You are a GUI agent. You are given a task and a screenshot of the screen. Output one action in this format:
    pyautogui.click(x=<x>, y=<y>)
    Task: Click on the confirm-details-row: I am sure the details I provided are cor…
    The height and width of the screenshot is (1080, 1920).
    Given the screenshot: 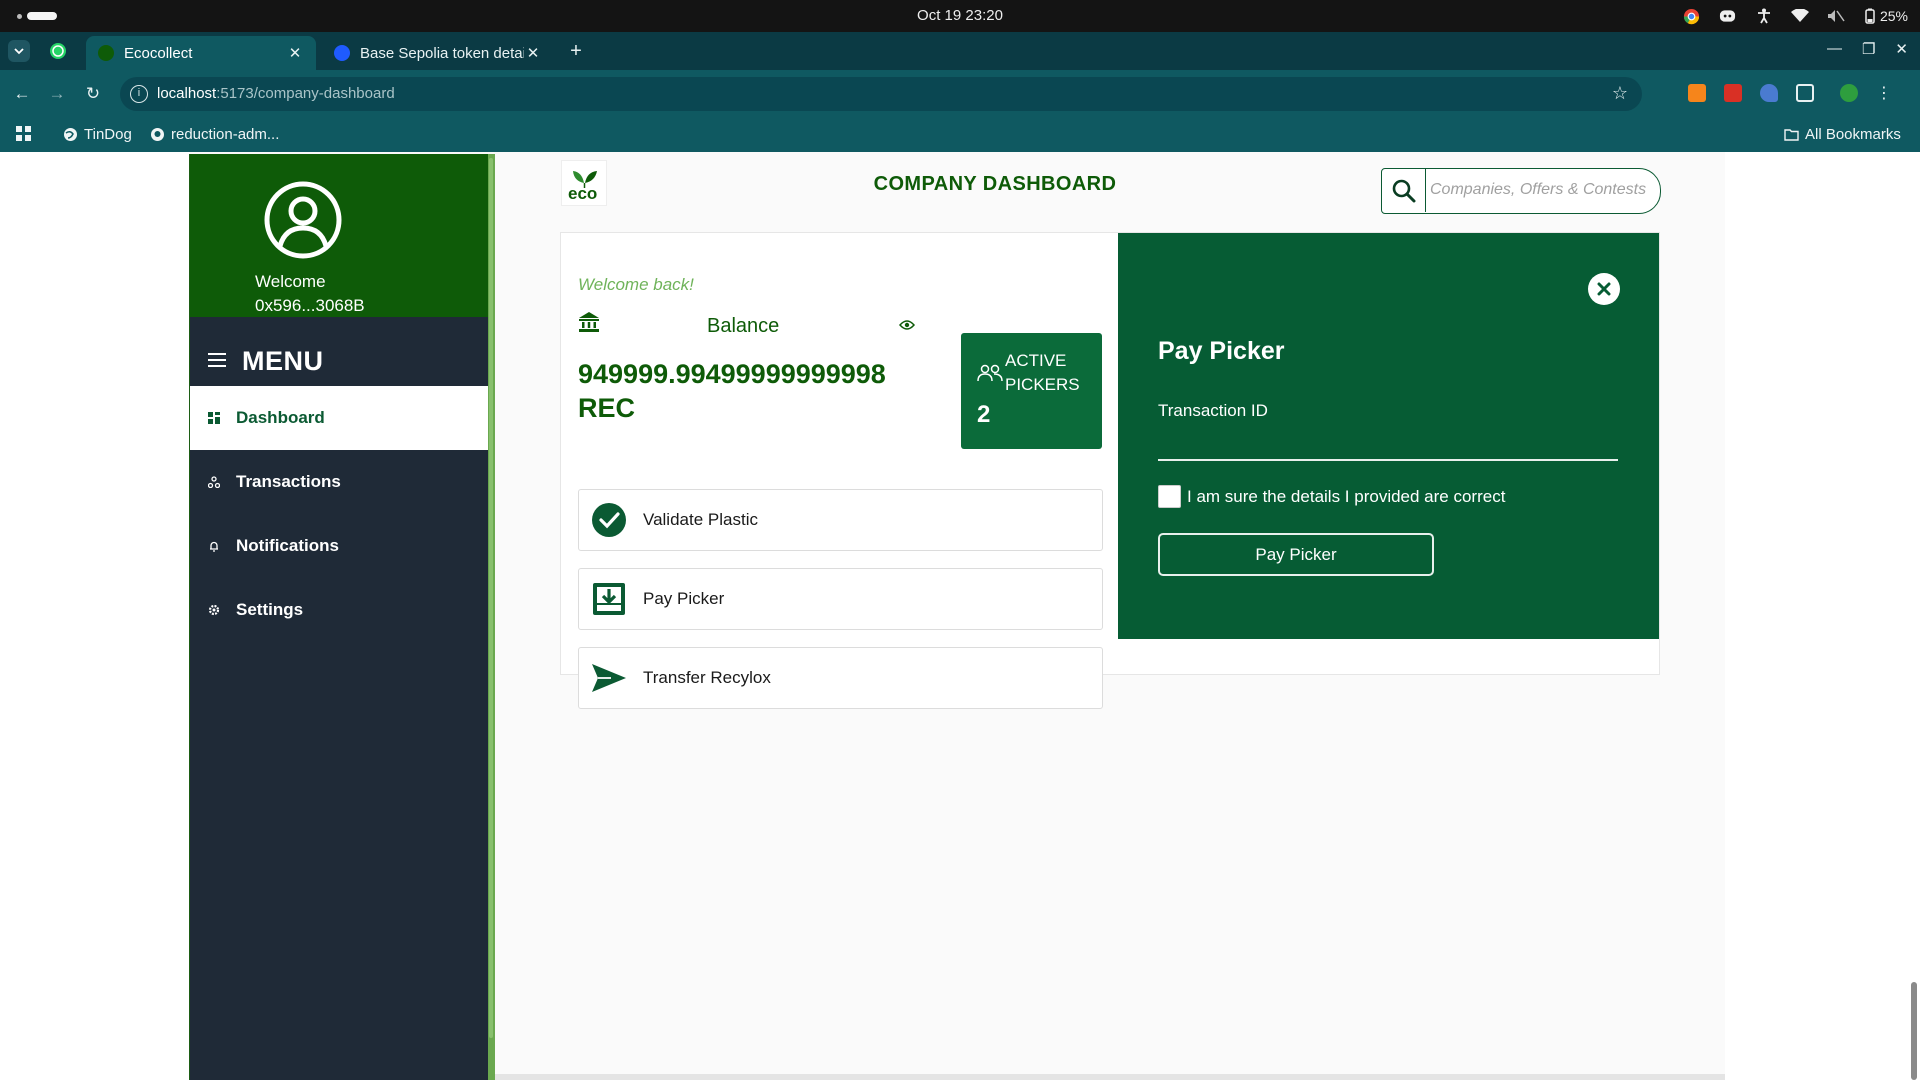 What is the action you would take?
    pyautogui.click(x=1331, y=496)
    